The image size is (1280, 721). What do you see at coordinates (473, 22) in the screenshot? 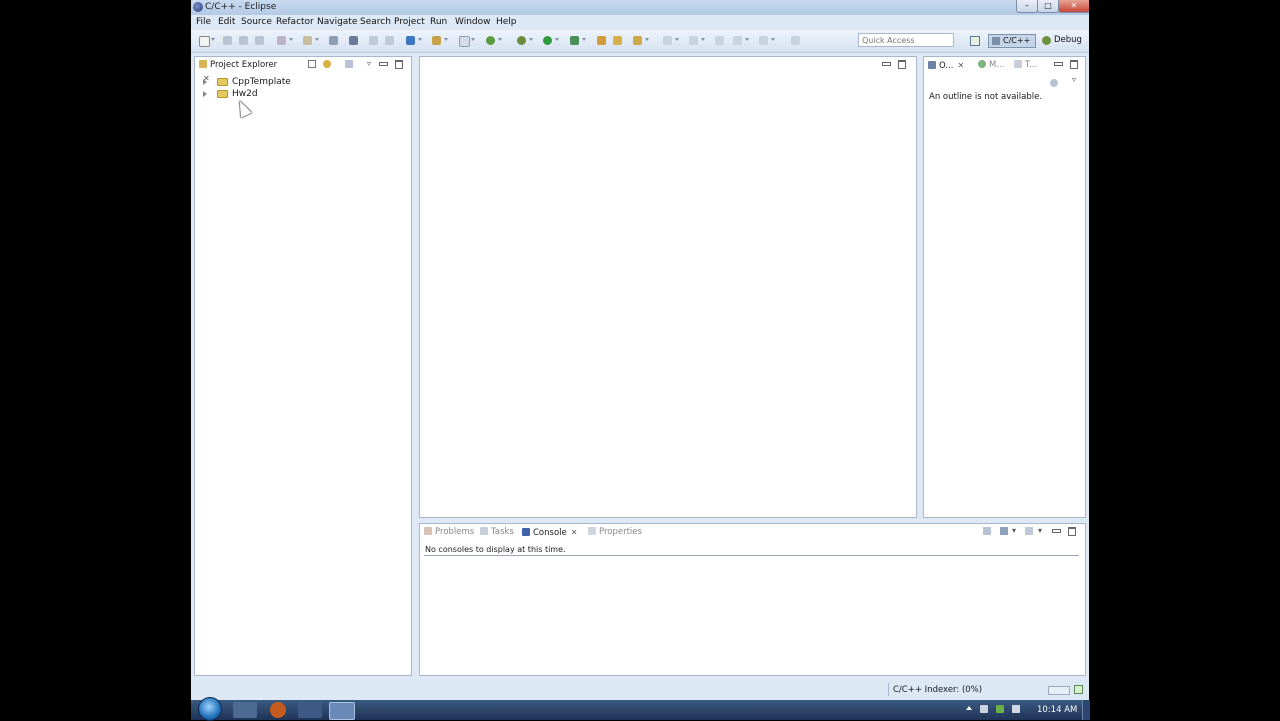
I see `menu-window: Window` at bounding box center [473, 22].